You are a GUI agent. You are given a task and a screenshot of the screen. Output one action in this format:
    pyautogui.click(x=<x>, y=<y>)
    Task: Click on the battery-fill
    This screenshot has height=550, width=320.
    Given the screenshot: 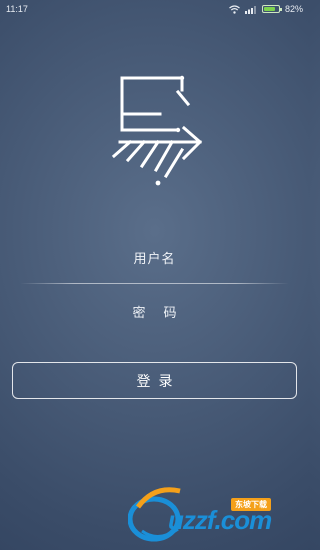 What is the action you would take?
    pyautogui.click(x=269, y=9)
    